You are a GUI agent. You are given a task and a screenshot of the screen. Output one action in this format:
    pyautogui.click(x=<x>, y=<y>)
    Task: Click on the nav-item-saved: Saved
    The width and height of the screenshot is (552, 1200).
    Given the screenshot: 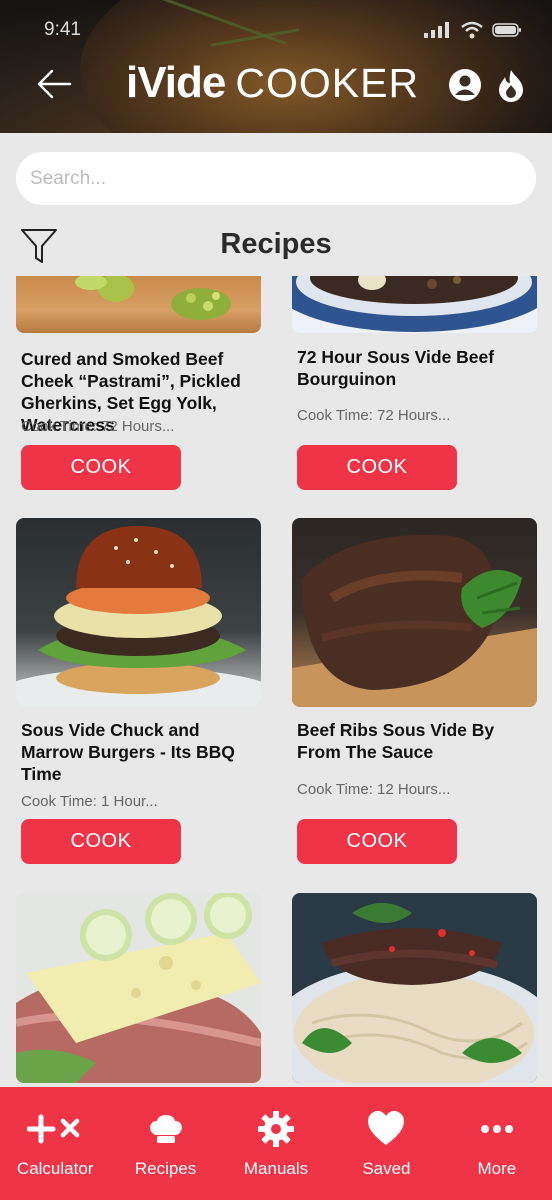 What is the action you would take?
    pyautogui.click(x=386, y=1143)
    